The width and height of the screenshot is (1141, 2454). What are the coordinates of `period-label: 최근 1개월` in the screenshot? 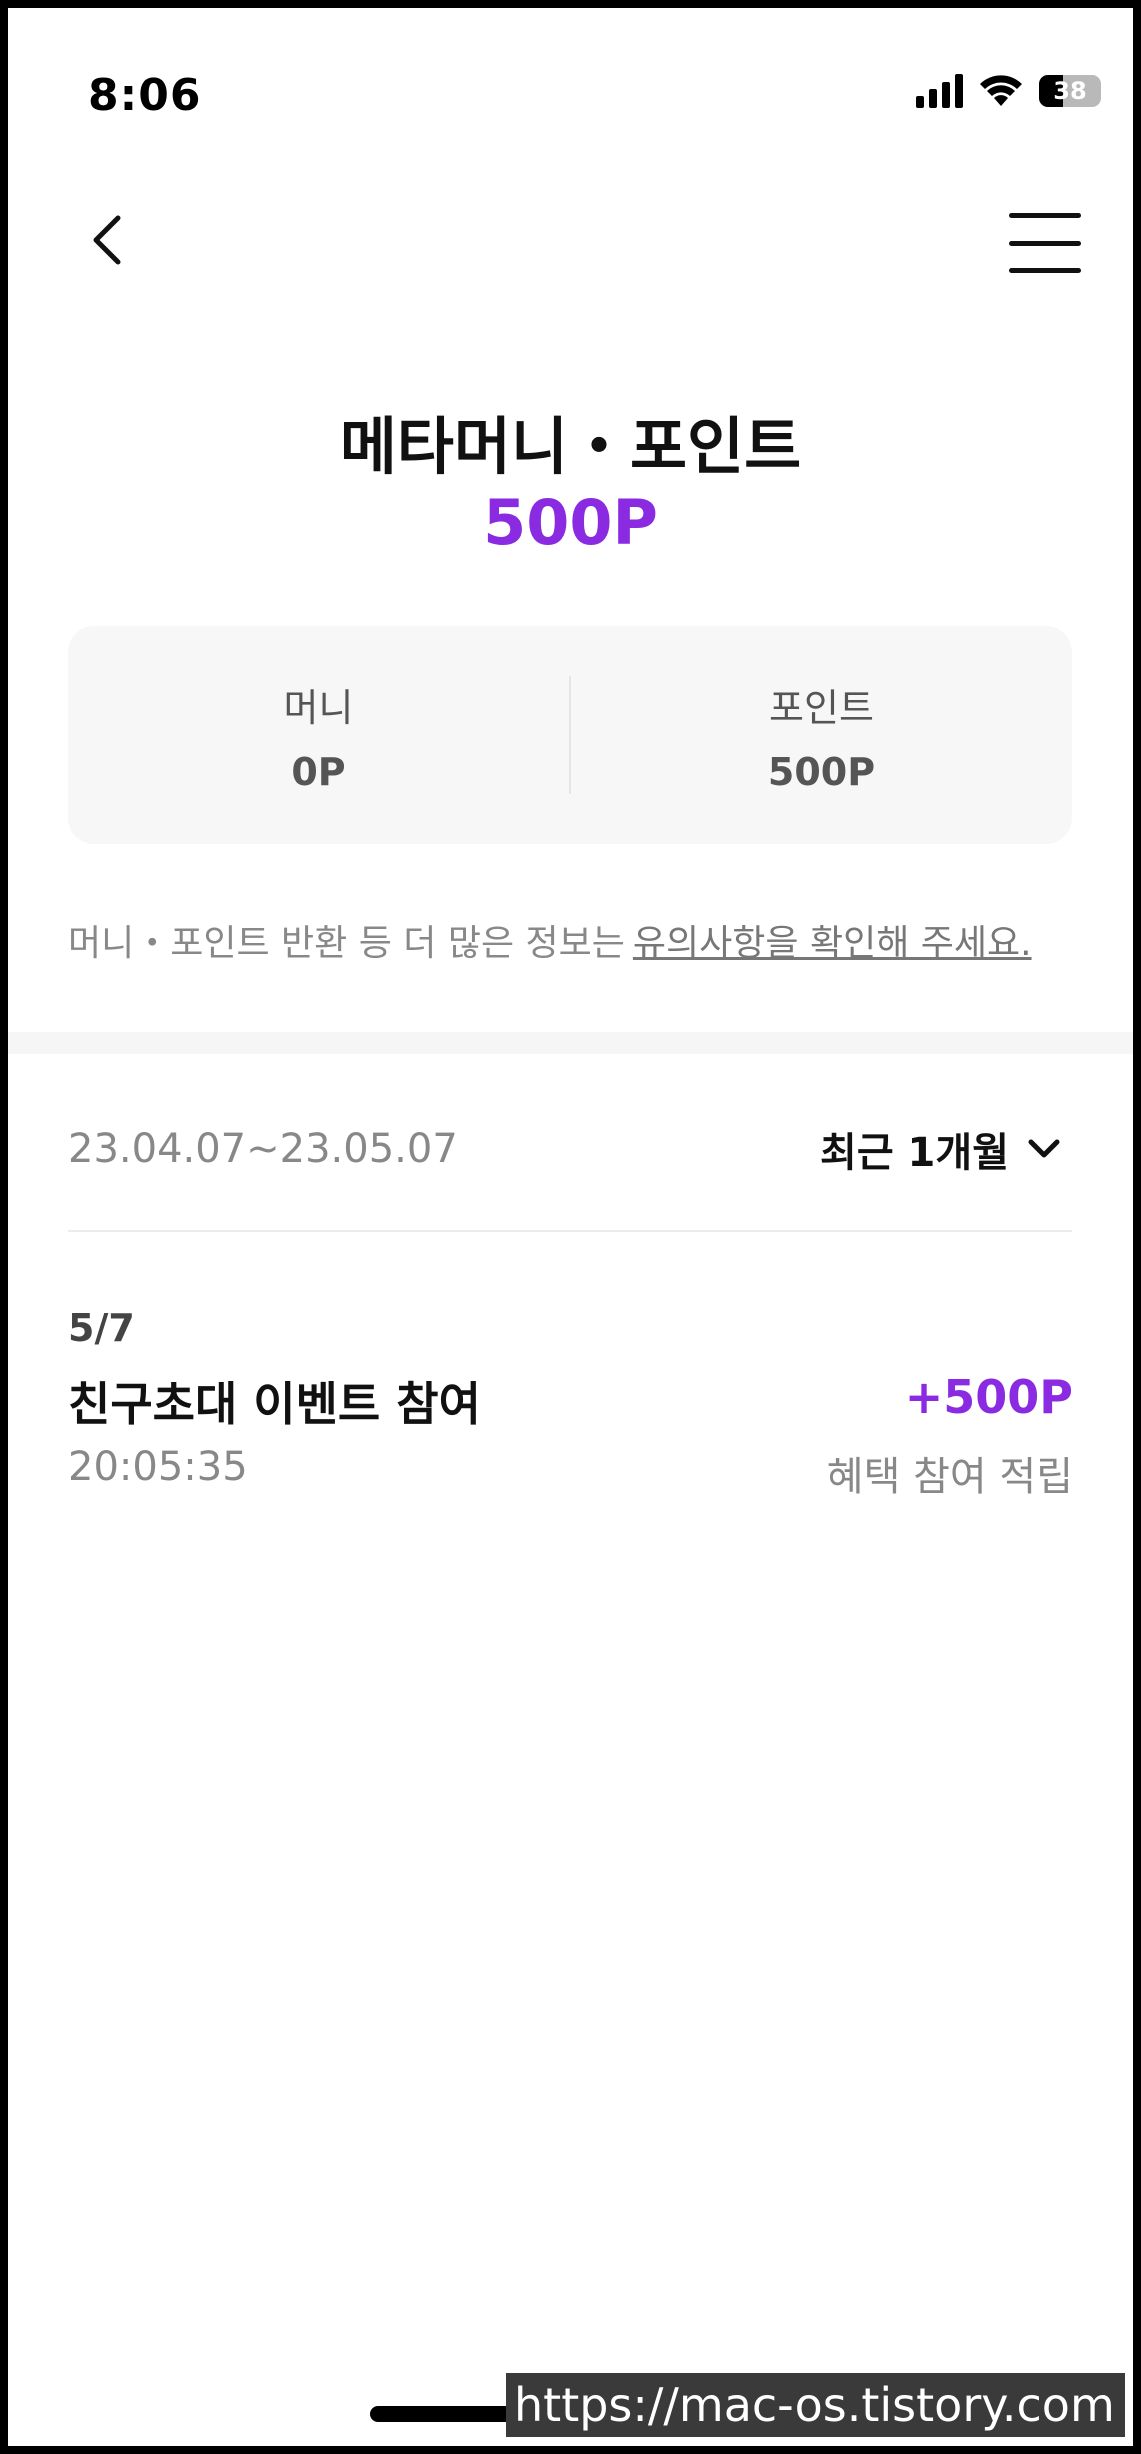 It's located at (914, 1153).